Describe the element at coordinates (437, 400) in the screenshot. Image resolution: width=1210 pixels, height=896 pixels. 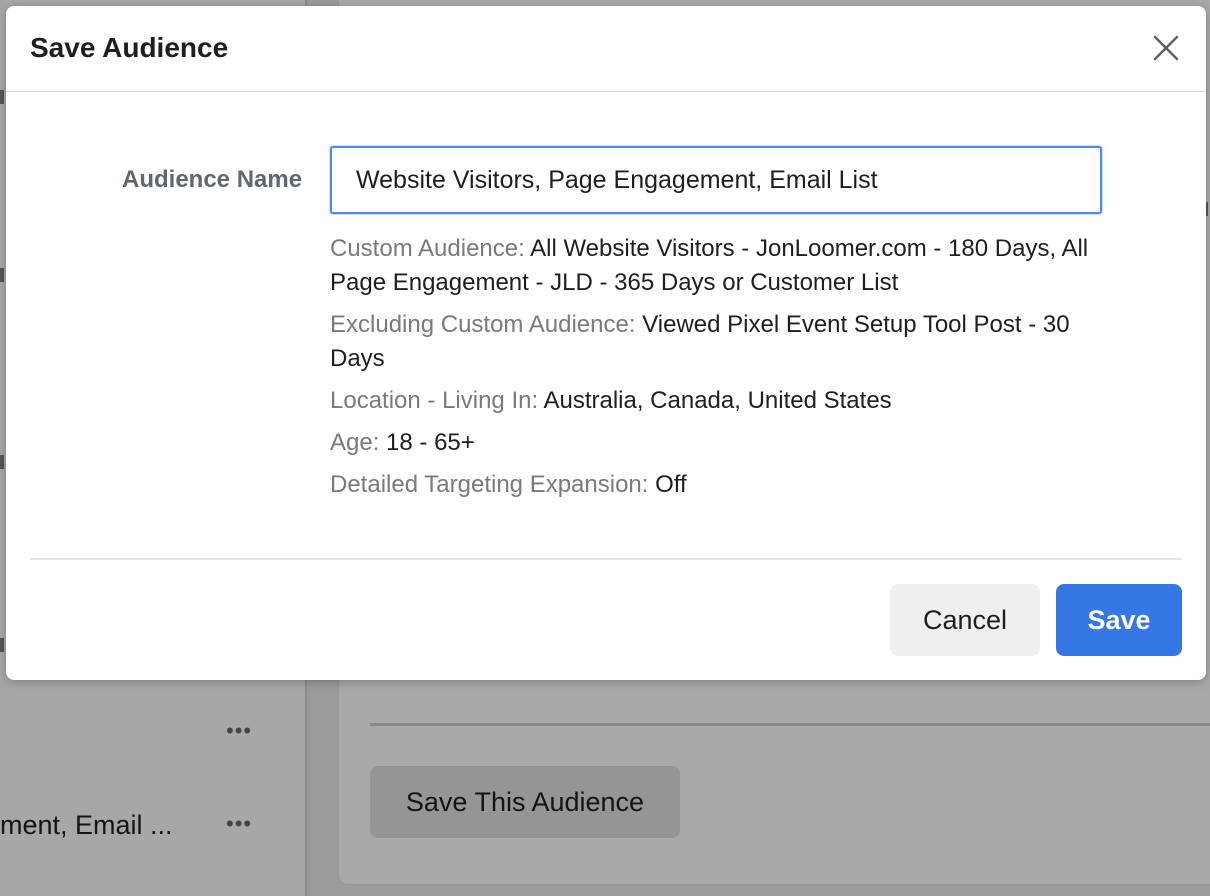
I see `summary-key: Location - Living In:` at that location.